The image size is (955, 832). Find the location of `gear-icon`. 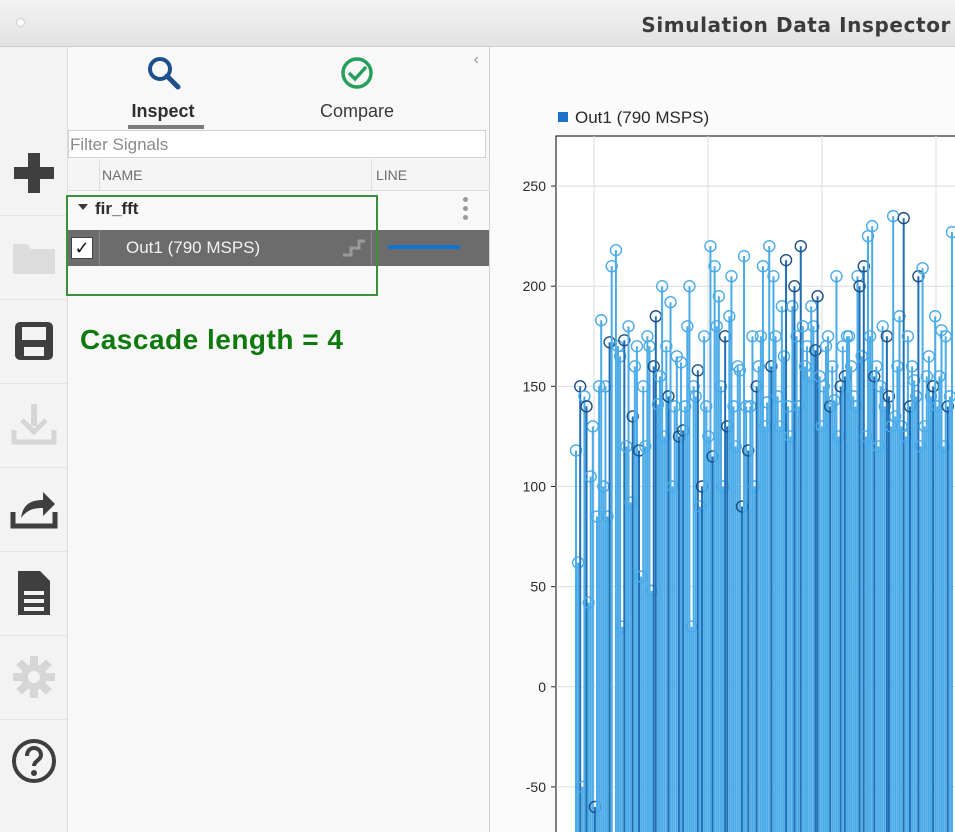

gear-icon is located at coordinates (33, 677).